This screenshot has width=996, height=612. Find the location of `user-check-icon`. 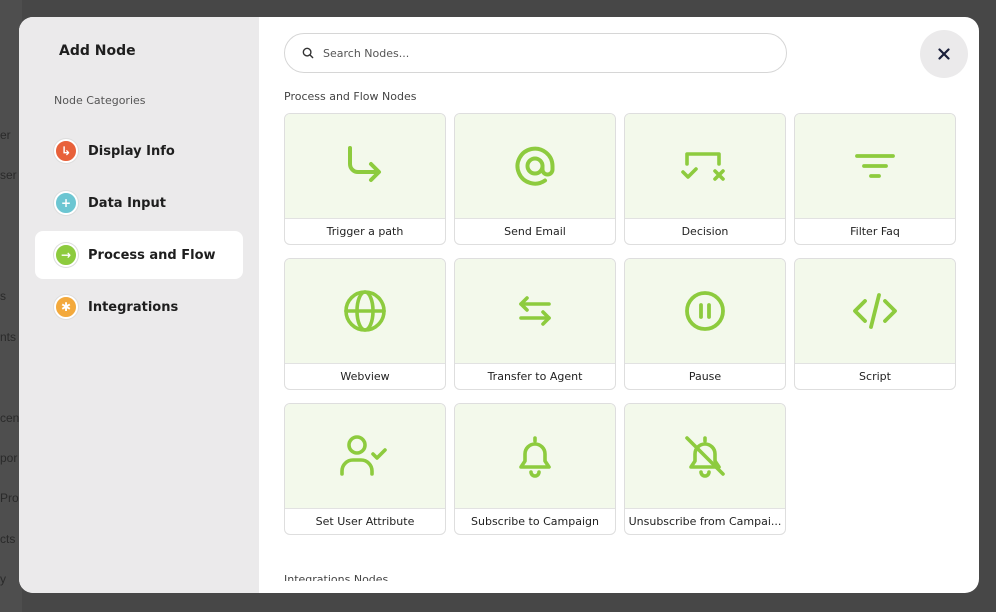

user-check-icon is located at coordinates (363, 455).